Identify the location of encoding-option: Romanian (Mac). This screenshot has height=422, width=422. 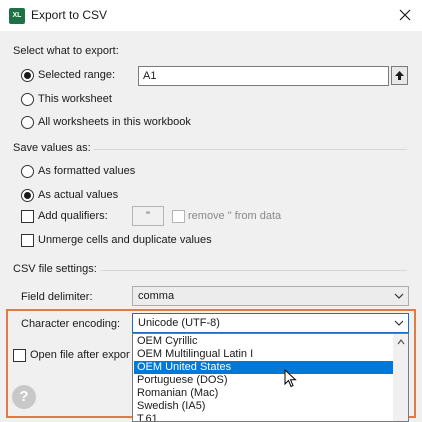
(263, 393).